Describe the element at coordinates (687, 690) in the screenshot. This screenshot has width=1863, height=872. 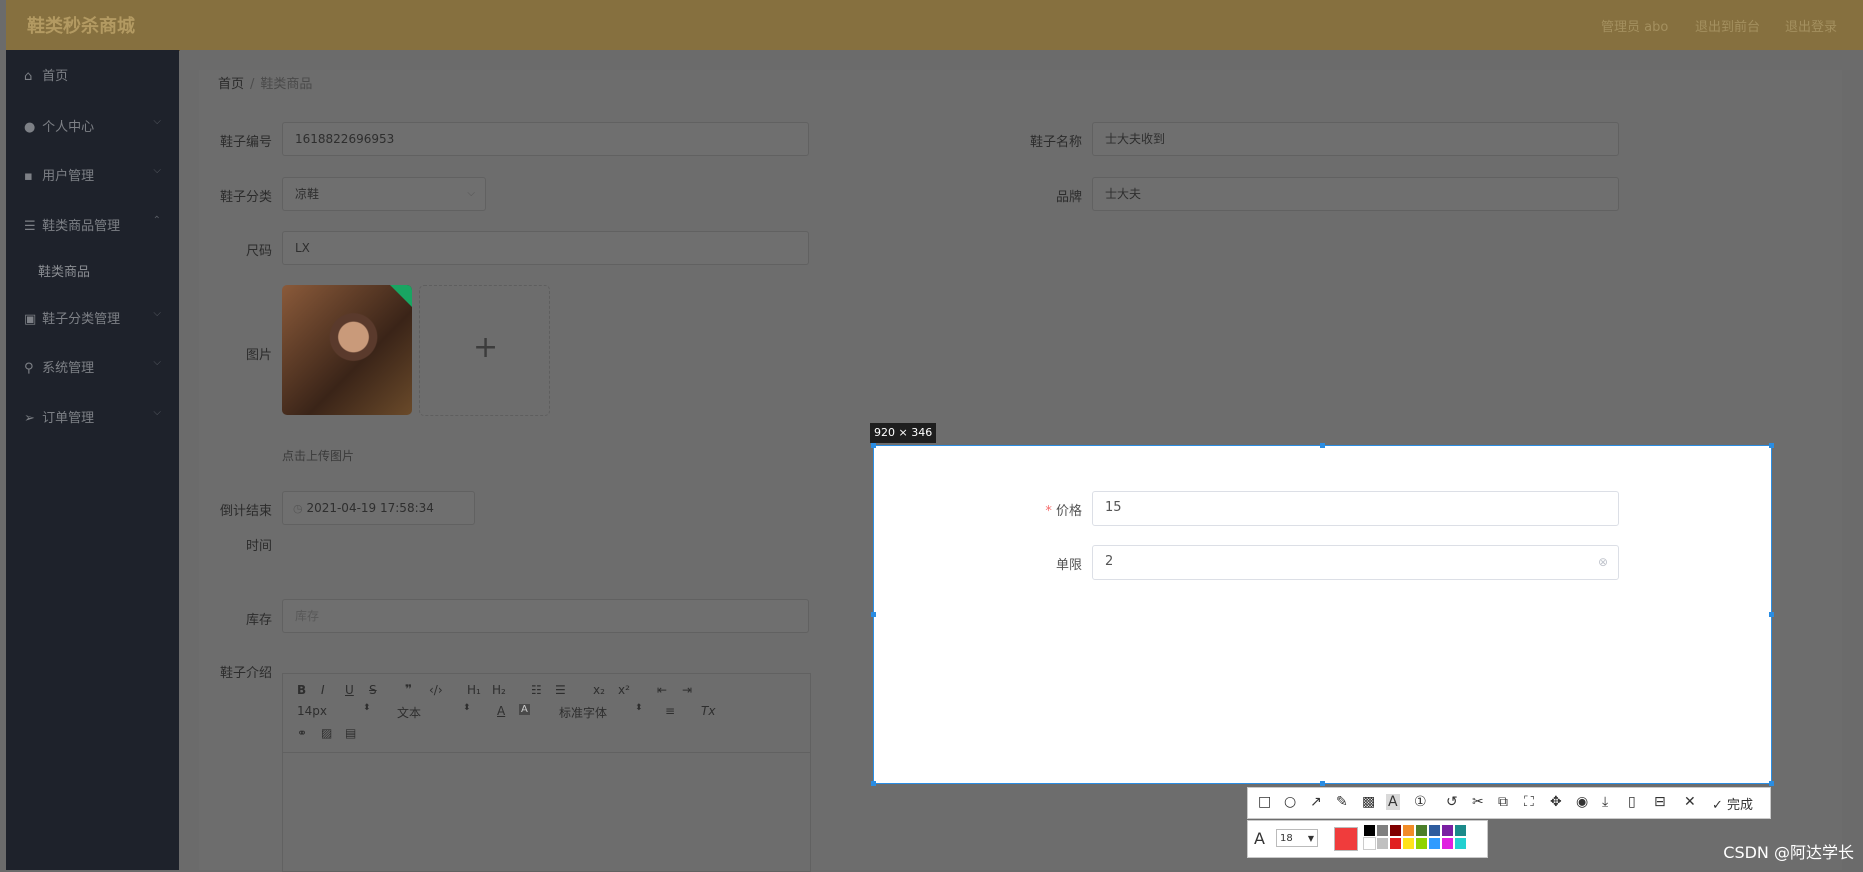
I see `indent-icon: ⇥` at that location.